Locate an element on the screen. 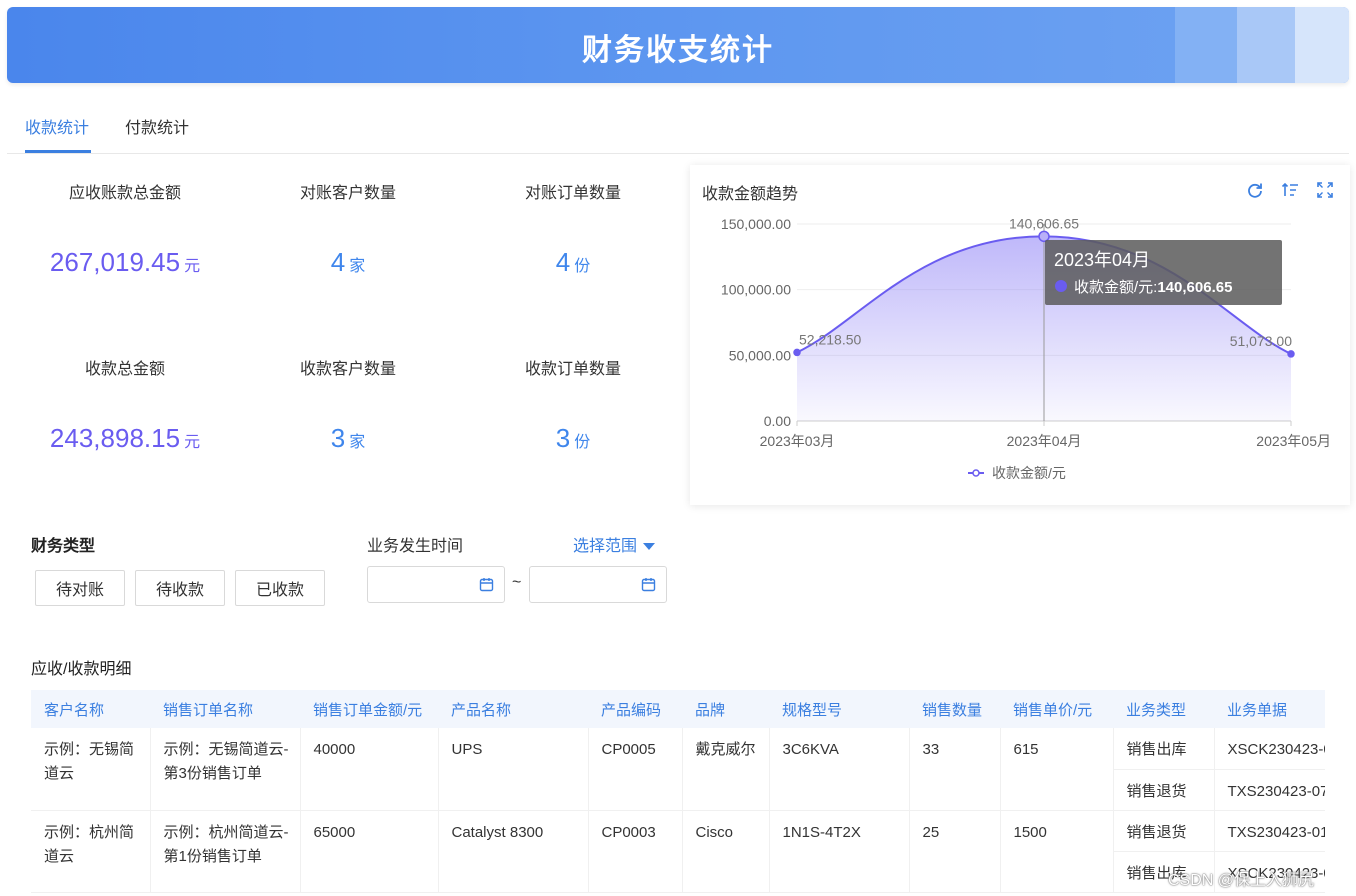 The height and width of the screenshot is (896, 1356). stat-value: 4份 is located at coordinates (573, 262).